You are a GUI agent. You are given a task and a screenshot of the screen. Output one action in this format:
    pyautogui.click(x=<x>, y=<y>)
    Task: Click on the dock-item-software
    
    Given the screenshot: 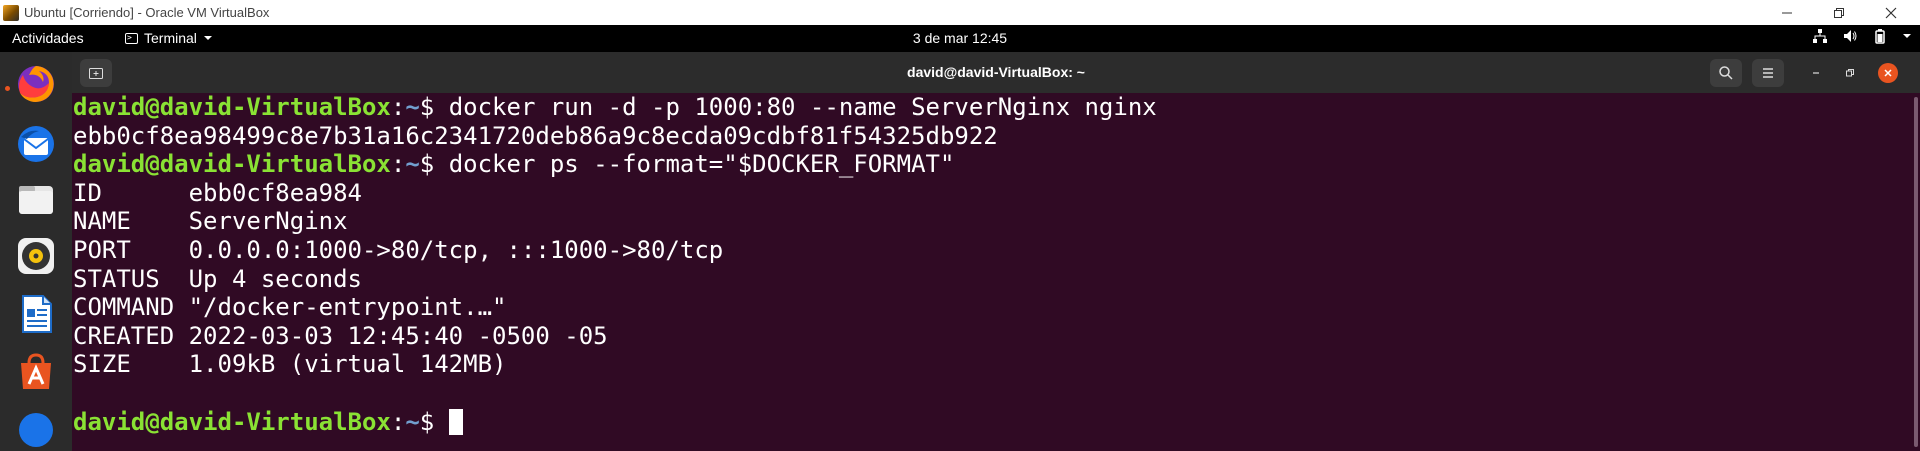 What is the action you would take?
    pyautogui.click(x=36, y=372)
    